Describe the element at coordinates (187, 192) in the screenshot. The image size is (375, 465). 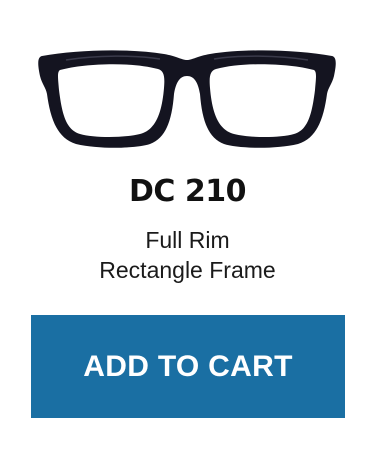
I see `product-name: DC 210` at that location.